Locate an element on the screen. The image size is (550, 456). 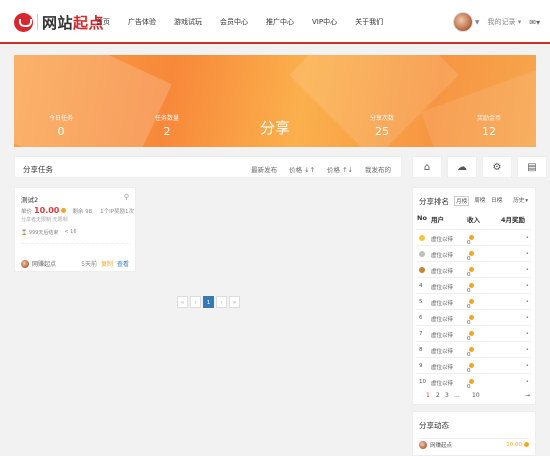
main-nav: 首页 广告体验 游戏试玩 会员中心 推广中心 VIP中心 关于我们 is located at coordinates (248, 22).